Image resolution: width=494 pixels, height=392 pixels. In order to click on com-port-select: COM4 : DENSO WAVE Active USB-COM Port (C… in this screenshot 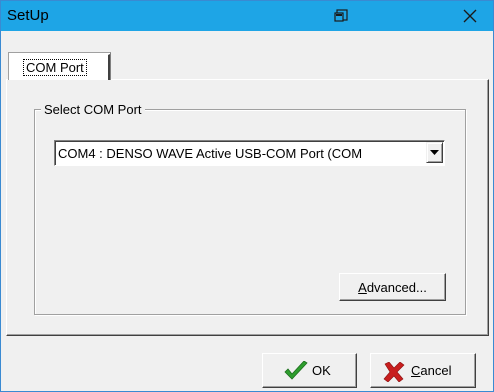, I will do `click(249, 153)`.